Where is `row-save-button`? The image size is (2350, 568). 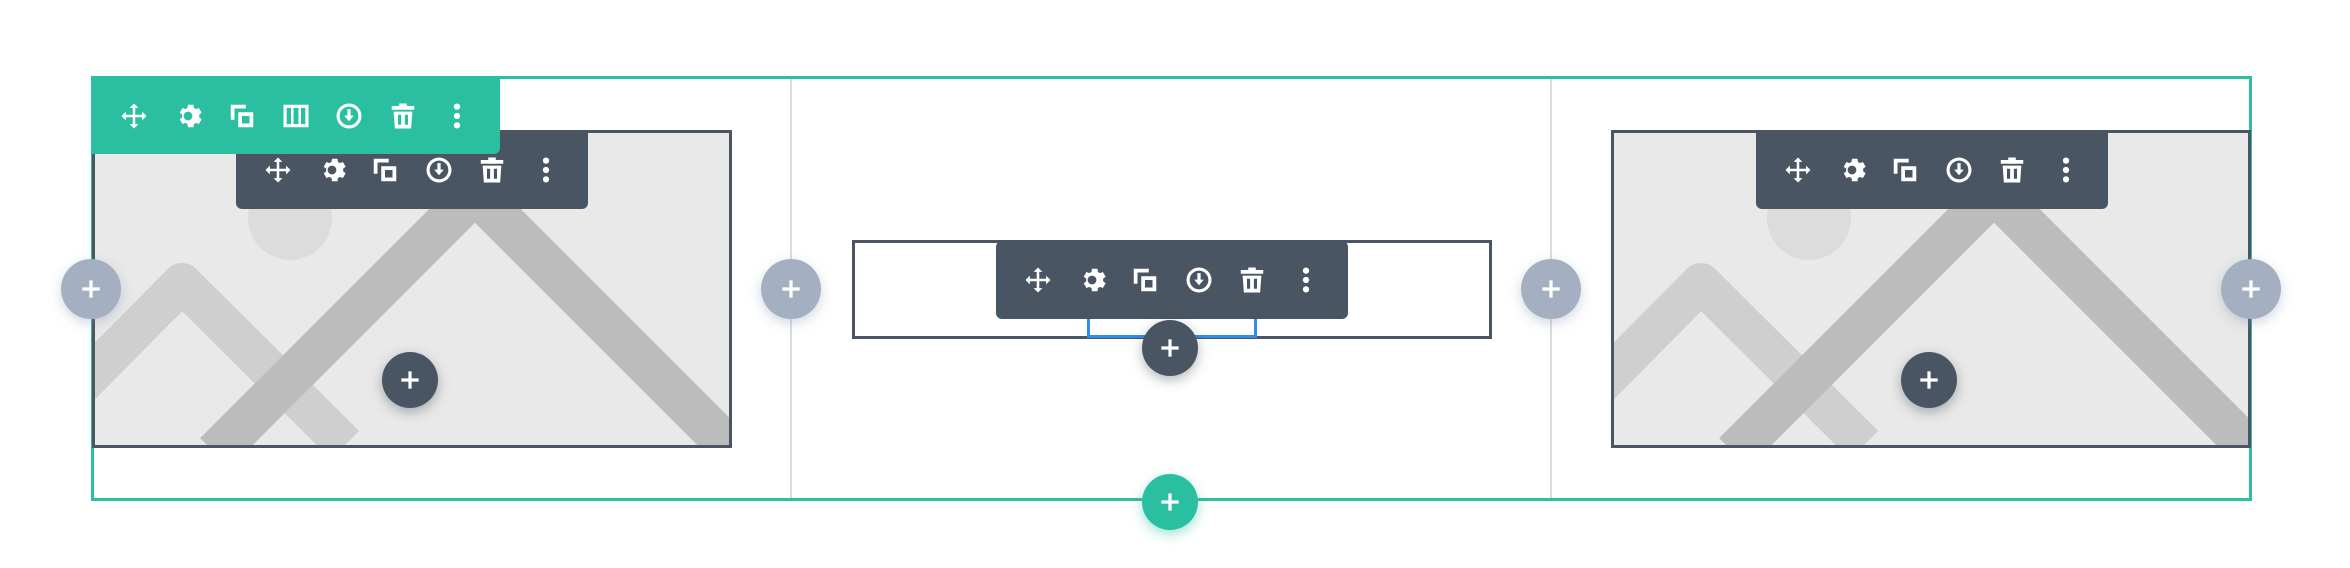 row-save-button is located at coordinates (349, 116).